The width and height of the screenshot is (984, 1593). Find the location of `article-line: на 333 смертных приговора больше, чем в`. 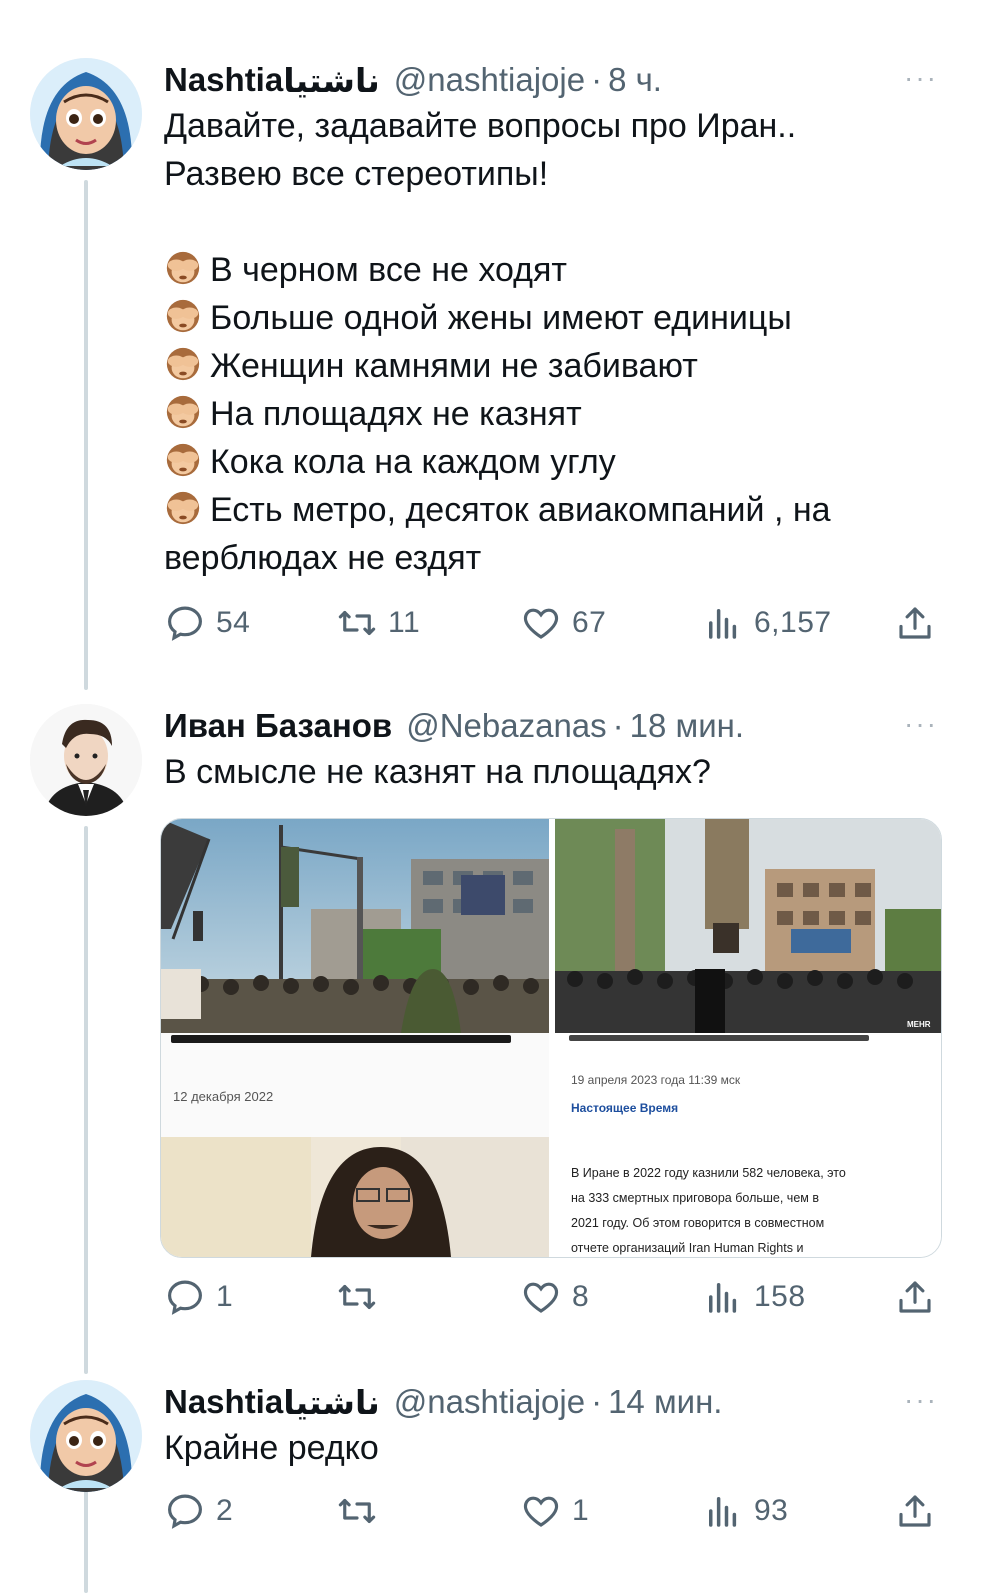

article-line: на 333 смертных приговора больше, чем в is located at coordinates (695, 1198).